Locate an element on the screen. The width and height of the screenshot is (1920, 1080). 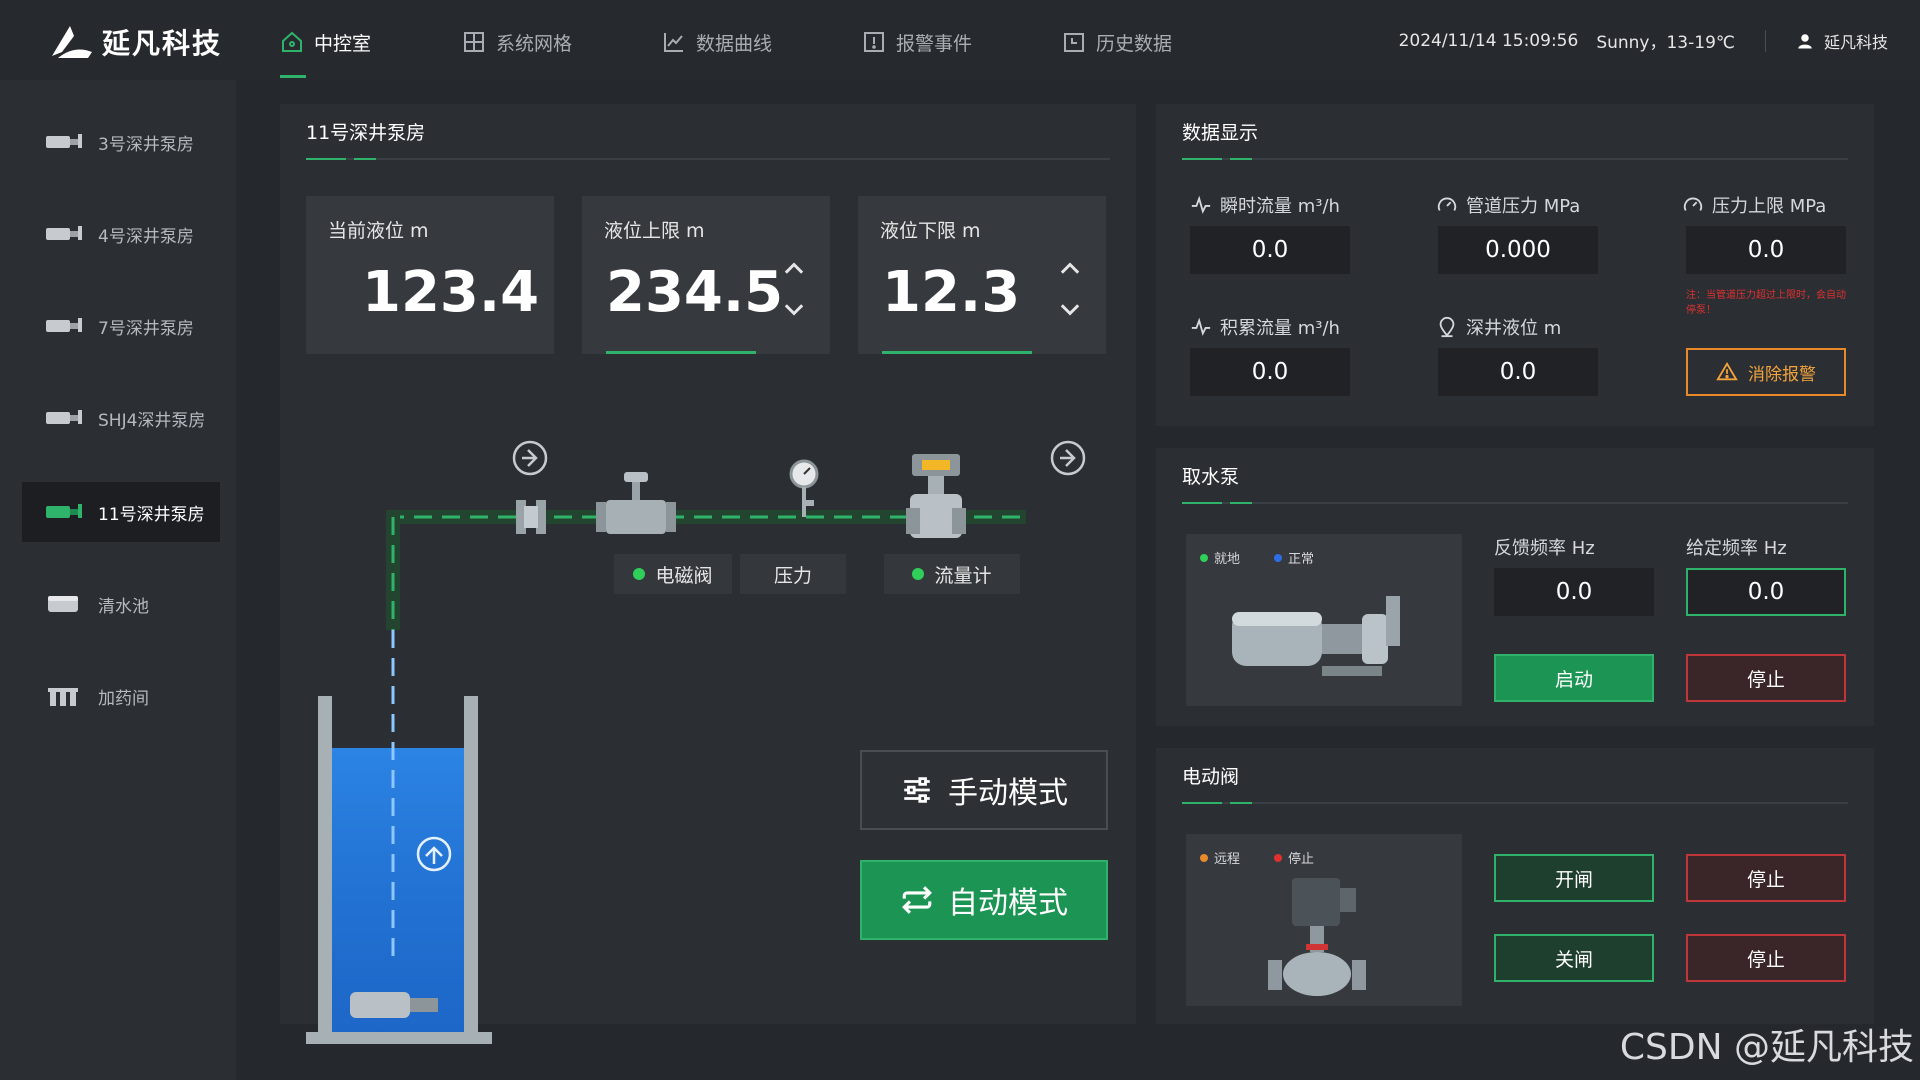
flow-meter-icon is located at coordinates (936, 496).